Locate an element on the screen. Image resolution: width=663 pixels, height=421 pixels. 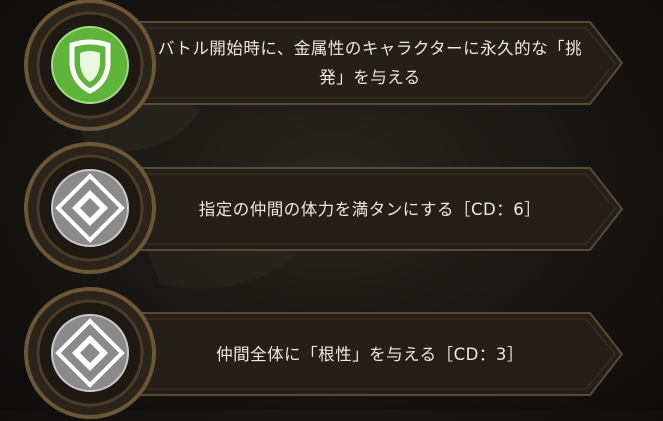
skill-description: 仲間全体に「根性」を与える［CD：3］ is located at coordinates (370, 354).